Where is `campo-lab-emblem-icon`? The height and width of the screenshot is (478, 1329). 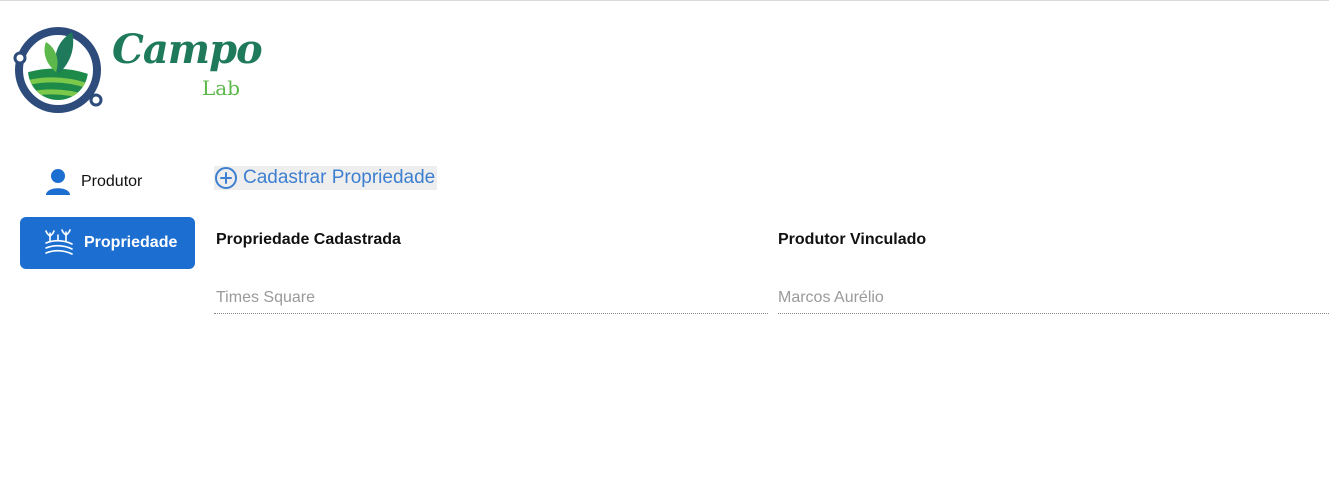
campo-lab-emblem-icon is located at coordinates (58, 70).